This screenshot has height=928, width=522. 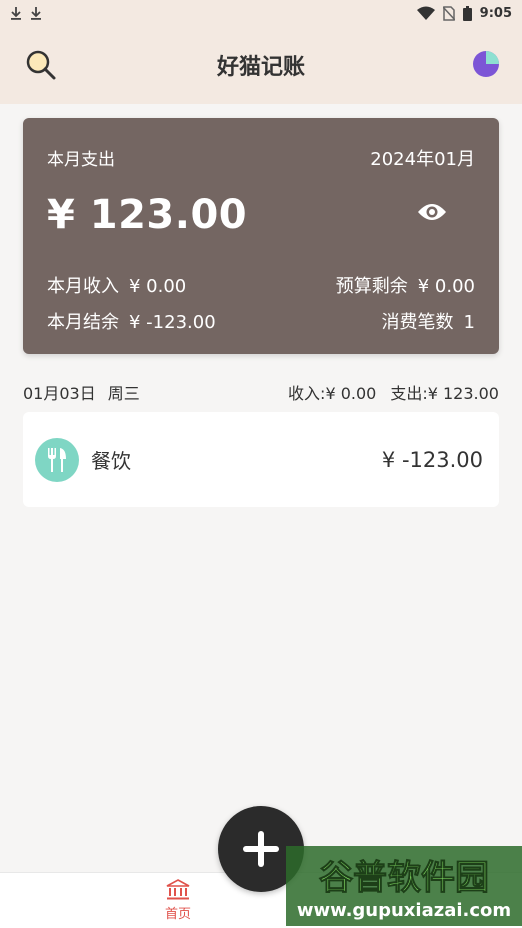 What do you see at coordinates (404, 910) in the screenshot?
I see `svg-text: www.gupuxiazai.com` at bounding box center [404, 910].